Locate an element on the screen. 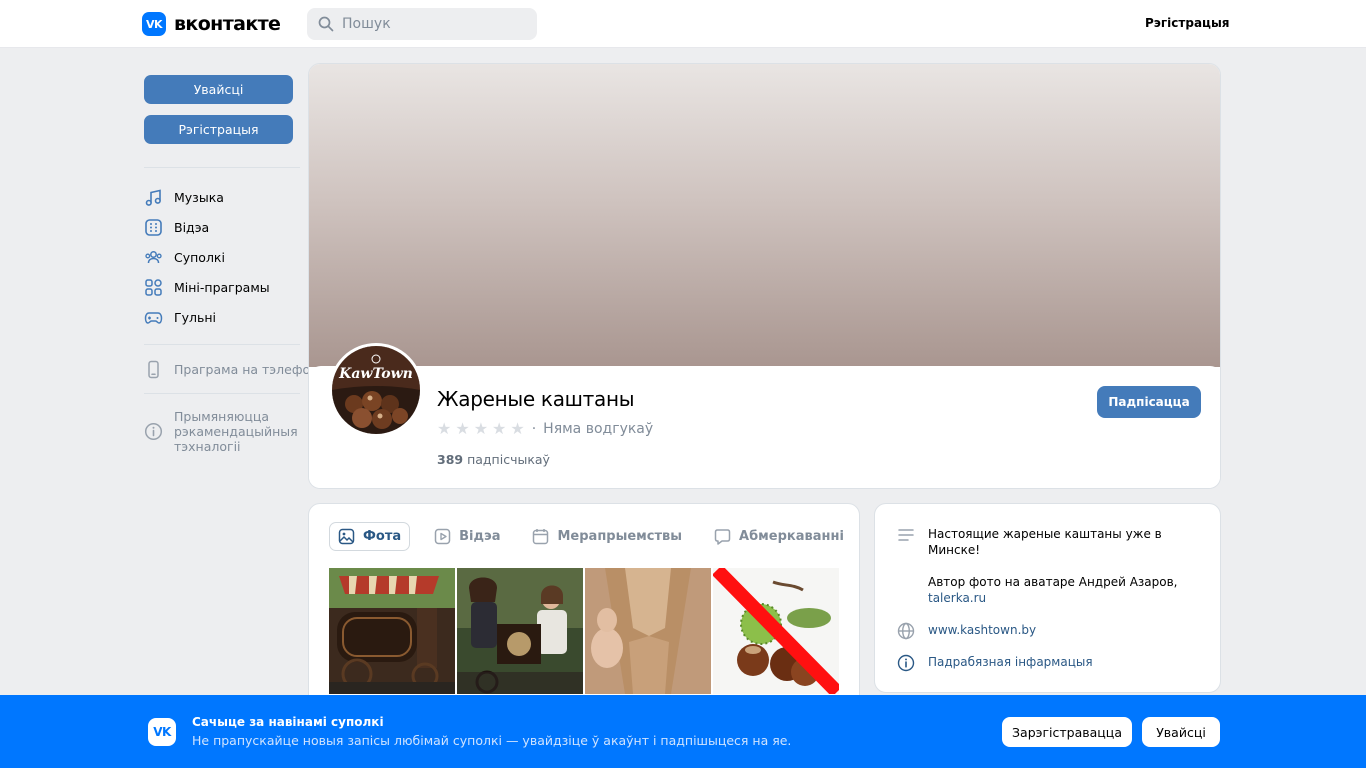  music-icon is located at coordinates (153, 197).